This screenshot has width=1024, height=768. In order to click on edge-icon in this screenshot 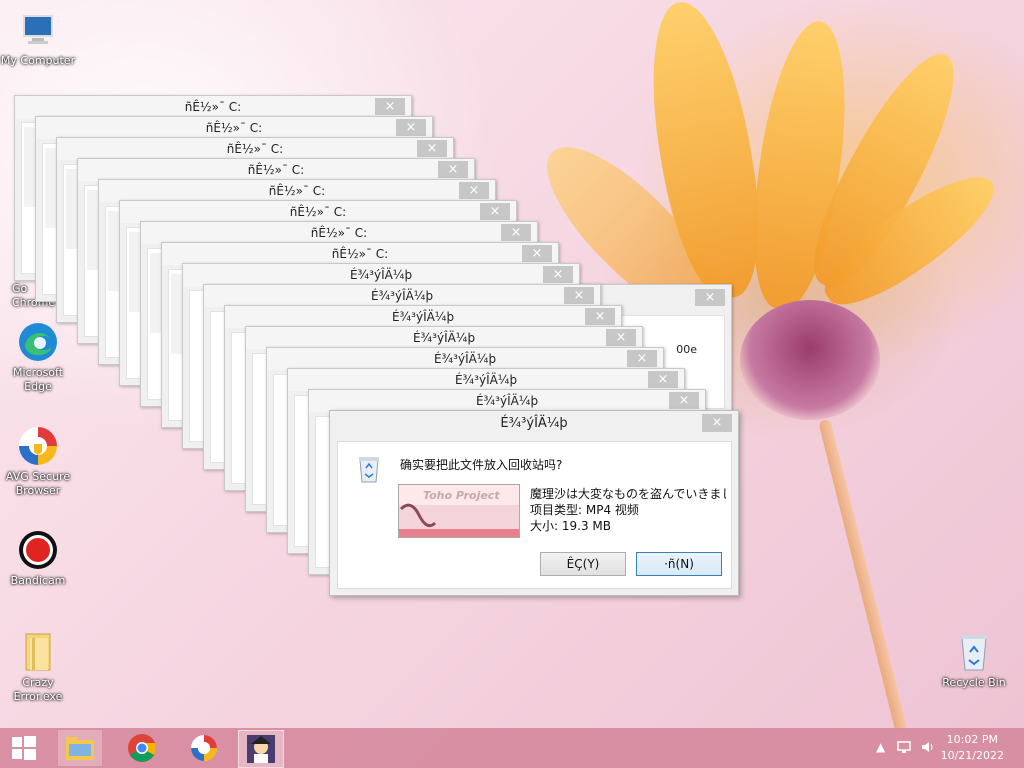, I will do `click(38, 342)`.